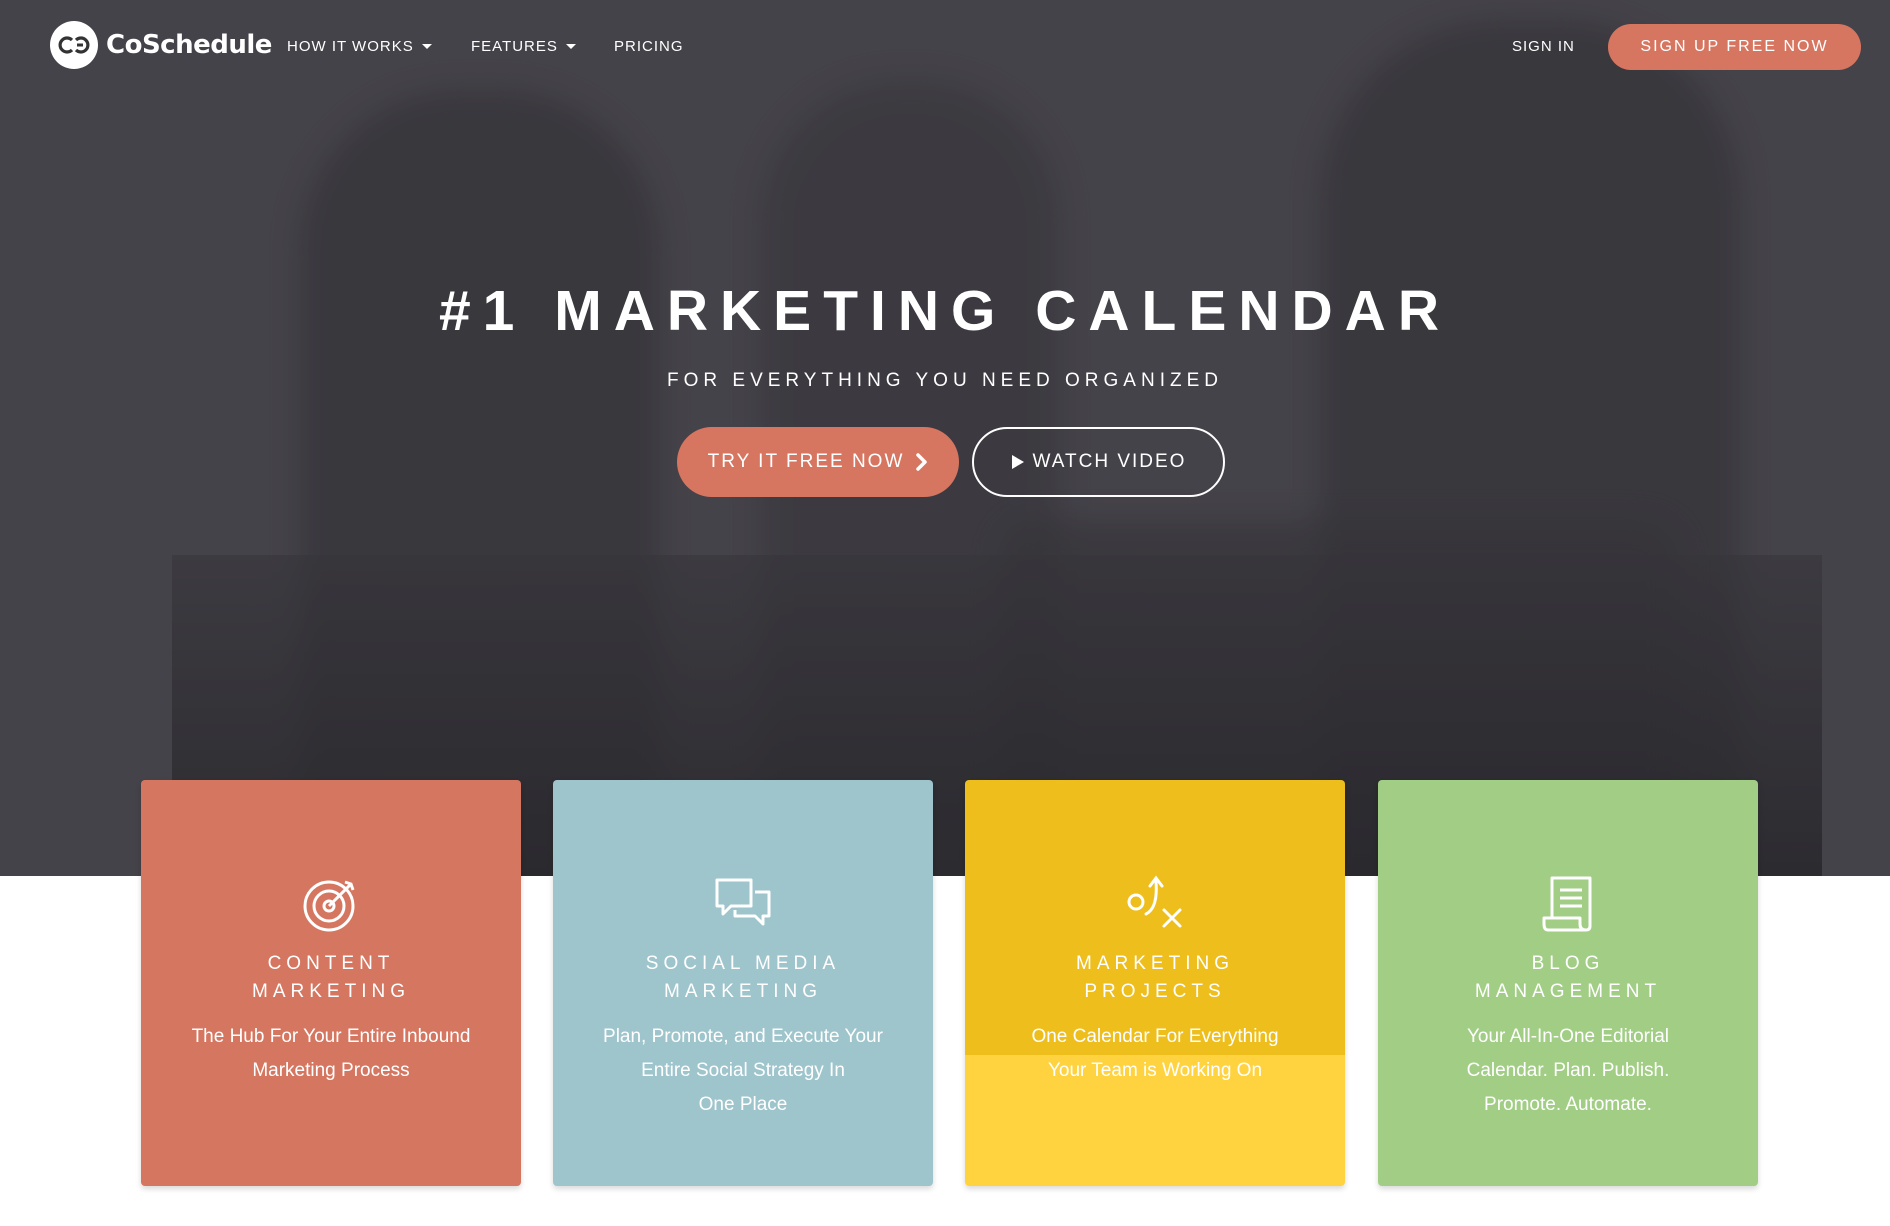  Describe the element at coordinates (1018, 462) in the screenshot. I see `play-icon` at that location.